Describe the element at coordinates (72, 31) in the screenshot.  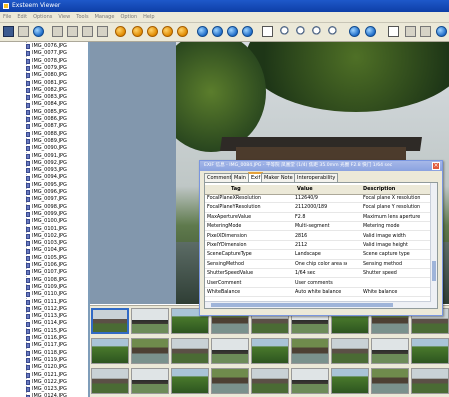
I see `copy-icon` at that location.